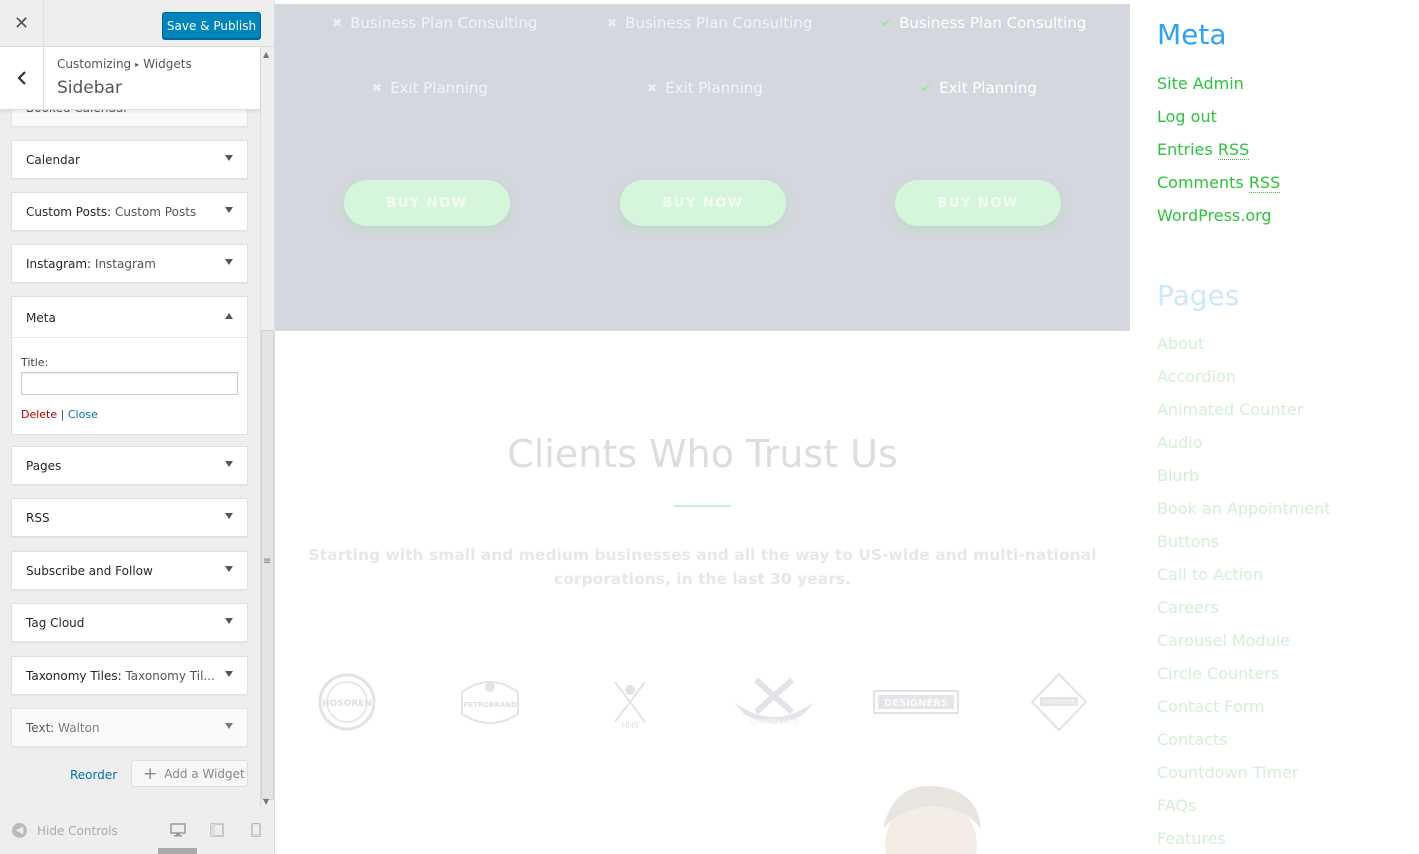 The image size is (1419, 854). What do you see at coordinates (710, 23) in the screenshot?
I see `pricing-feature: ✖ Business Plan Consulting` at bounding box center [710, 23].